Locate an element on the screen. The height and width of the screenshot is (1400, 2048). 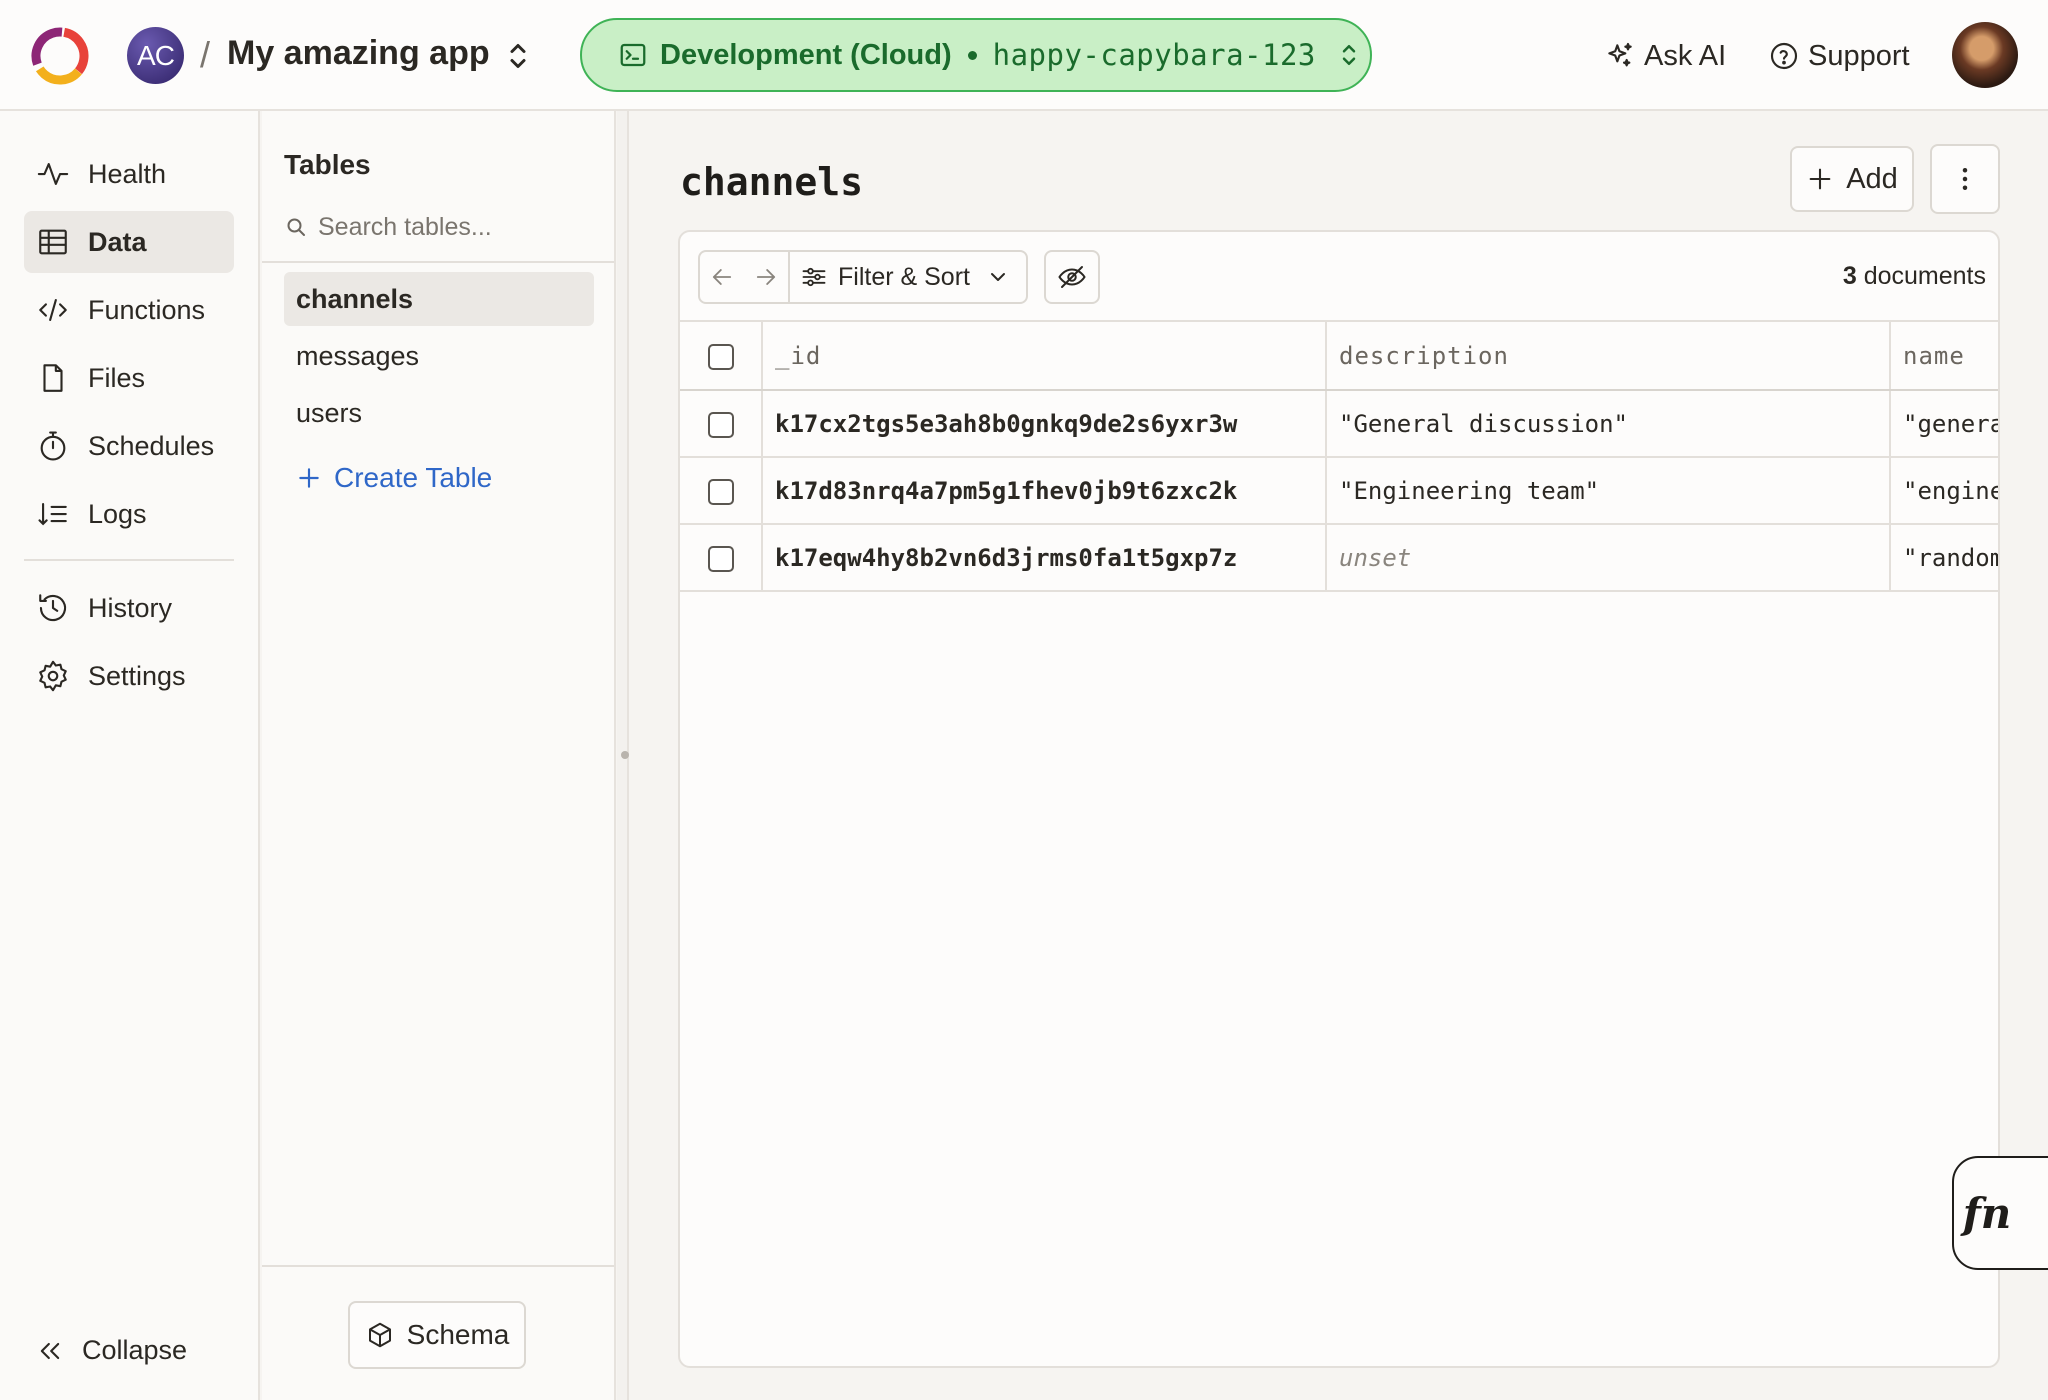
logs-icon is located at coordinates (52, 514).